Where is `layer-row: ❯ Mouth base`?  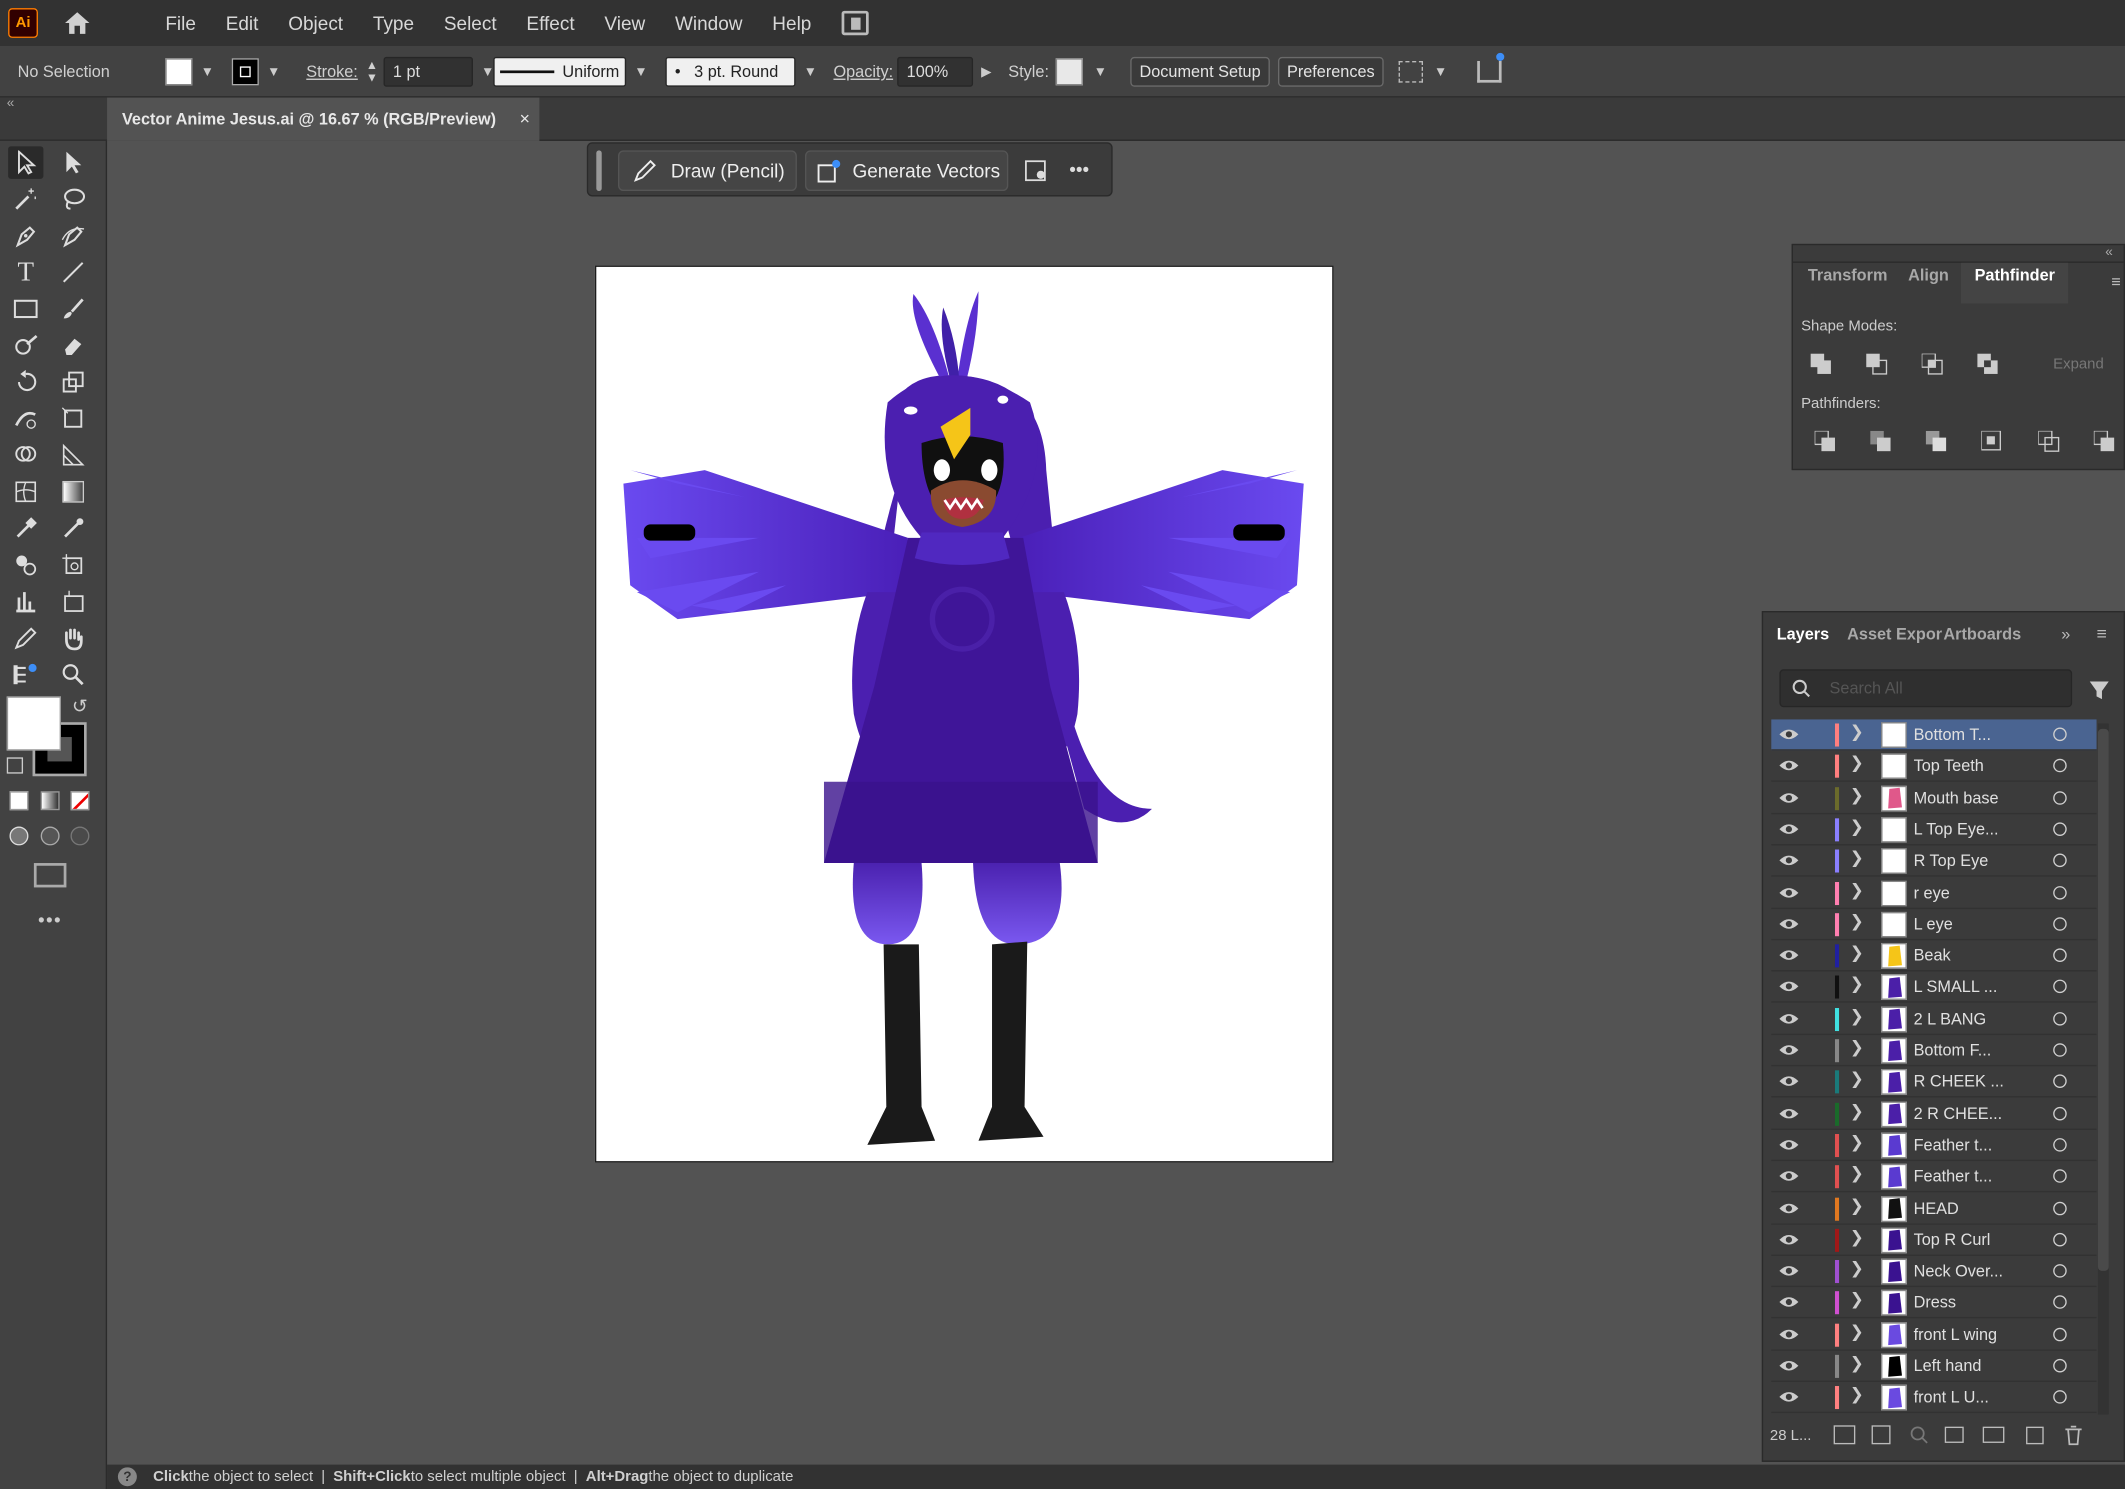 layer-row: ❯ Mouth base is located at coordinates (1934, 798).